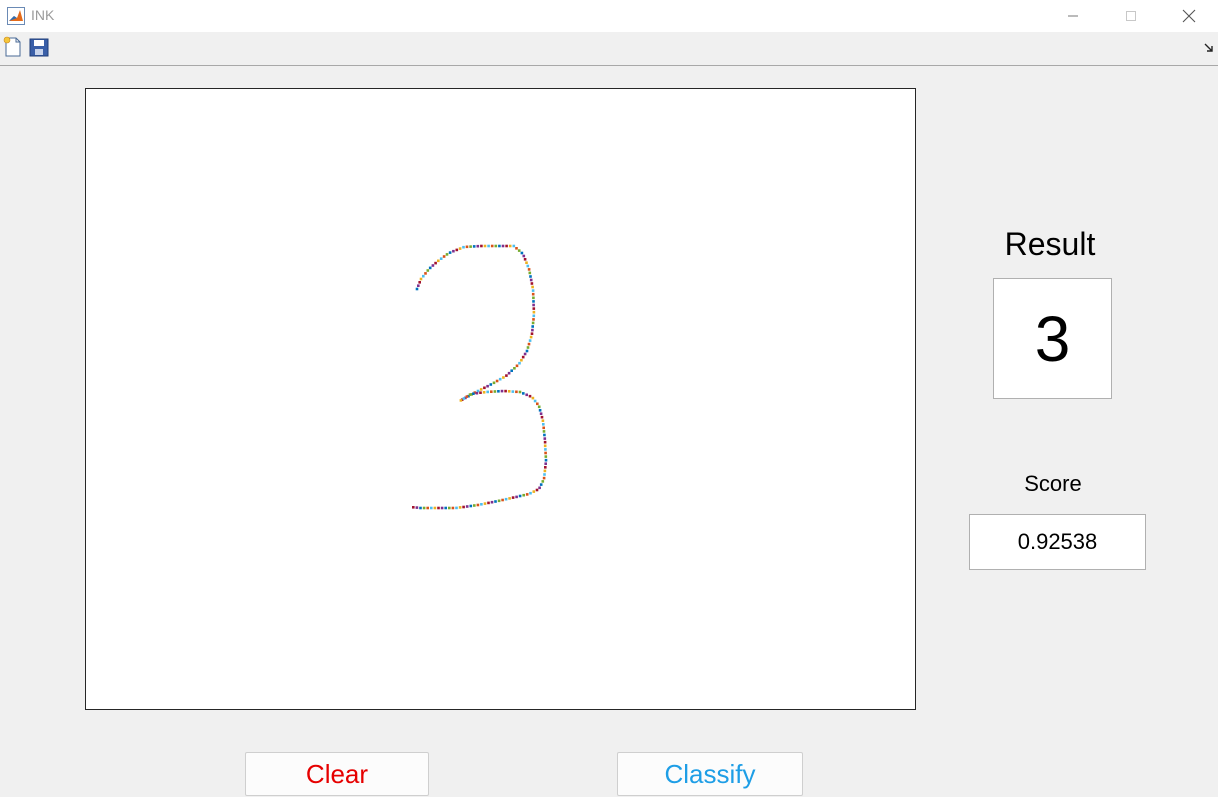 This screenshot has width=1218, height=797. I want to click on close-icon, so click(1189, 16).